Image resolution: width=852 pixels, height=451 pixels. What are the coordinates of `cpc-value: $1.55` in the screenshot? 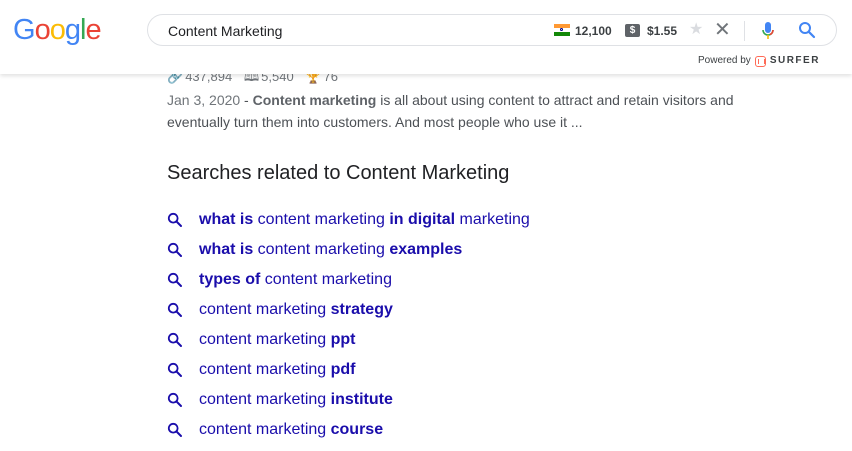 It's located at (662, 31).